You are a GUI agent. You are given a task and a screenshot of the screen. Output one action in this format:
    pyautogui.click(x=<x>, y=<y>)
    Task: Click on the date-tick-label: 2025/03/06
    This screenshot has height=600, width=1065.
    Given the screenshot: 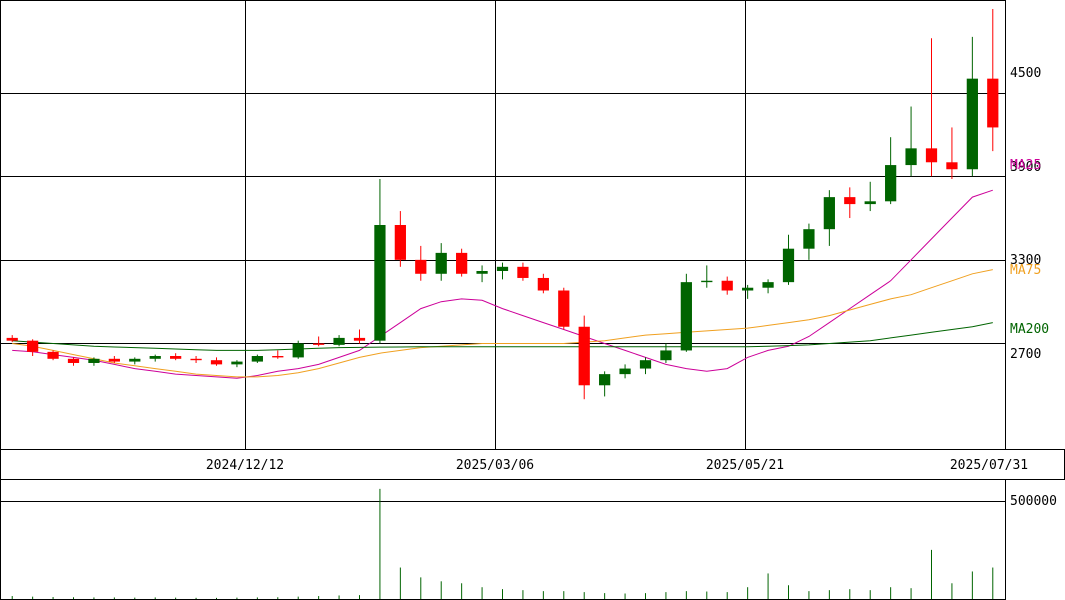 What is the action you would take?
    pyautogui.click(x=495, y=465)
    